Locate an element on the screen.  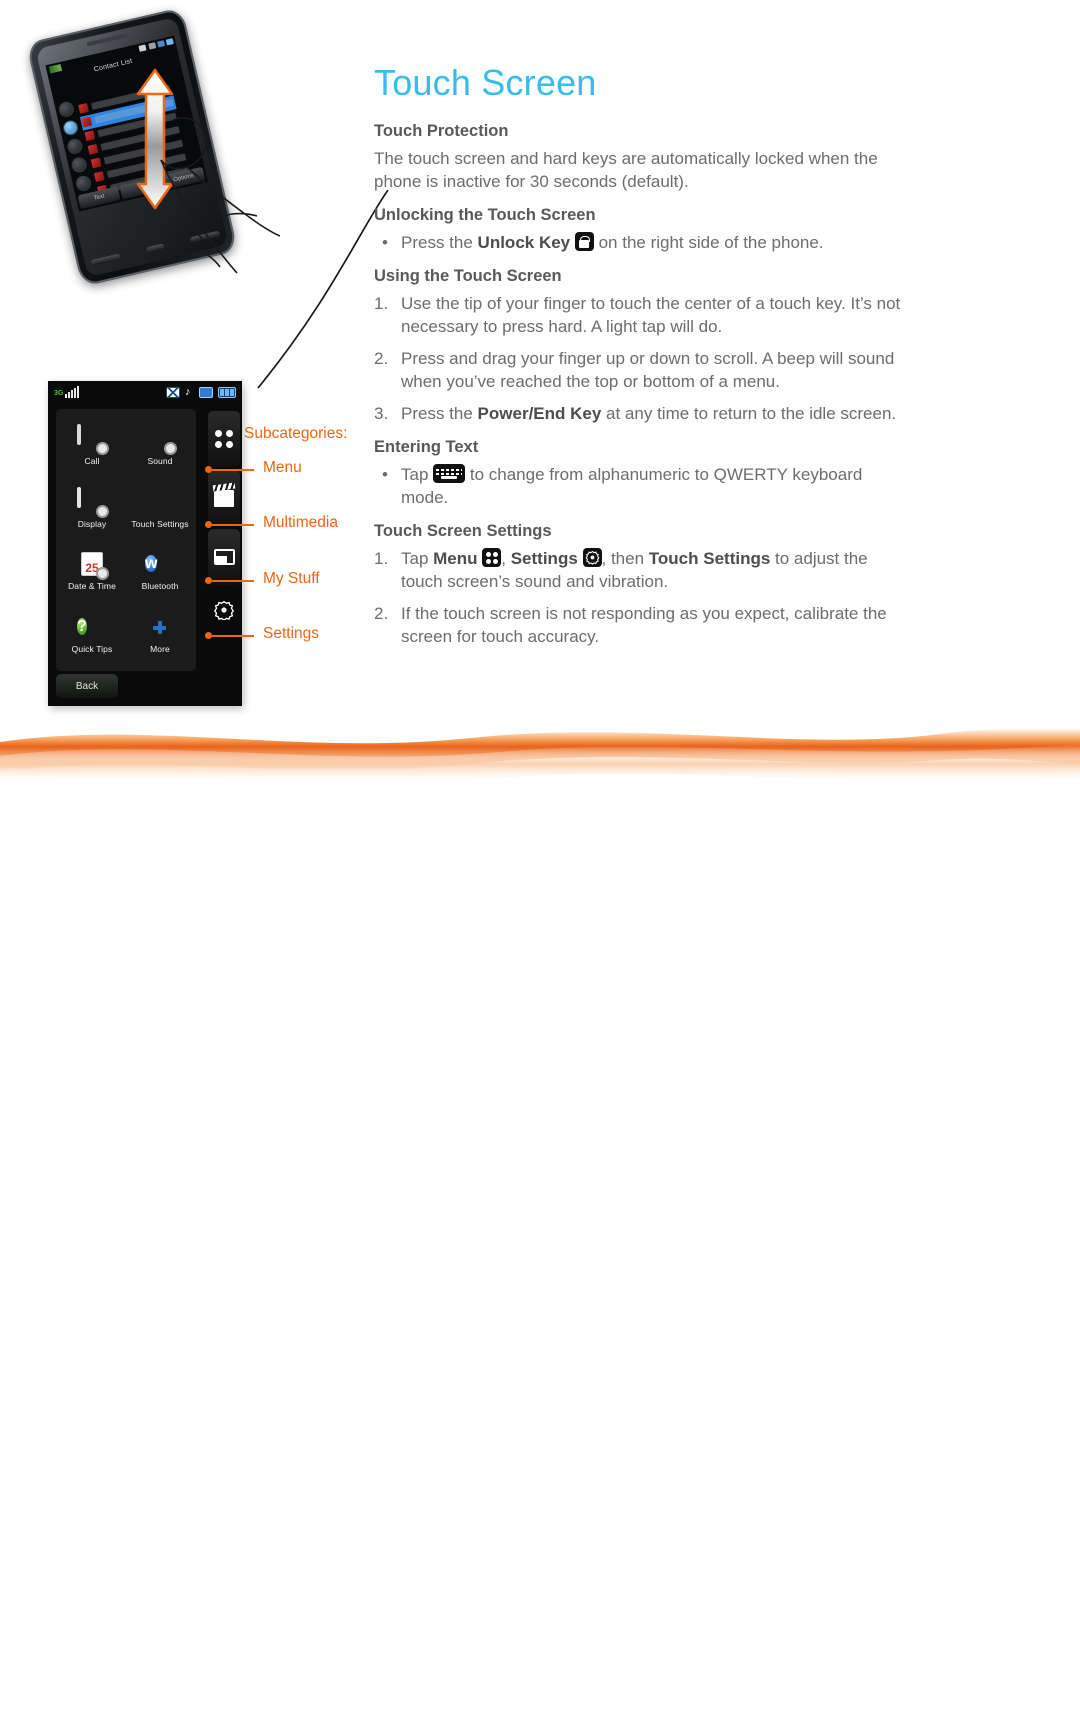
menu-status-bar: 3G ♪ is located at coordinates (145, 392).